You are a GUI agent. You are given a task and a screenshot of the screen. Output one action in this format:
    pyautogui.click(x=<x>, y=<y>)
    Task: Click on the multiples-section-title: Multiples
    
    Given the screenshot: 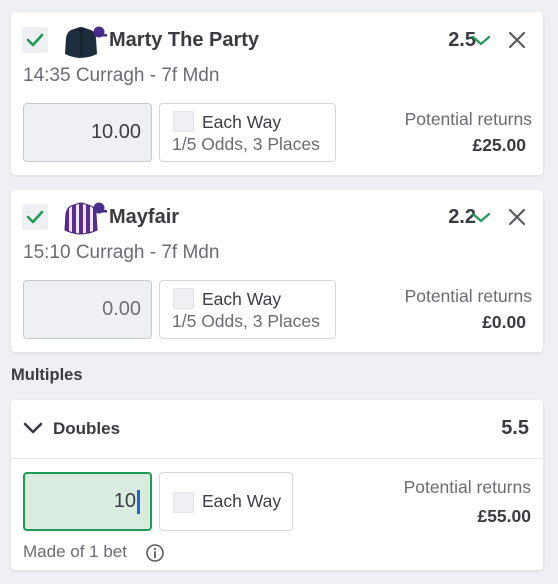 What is the action you would take?
    pyautogui.click(x=47, y=375)
    